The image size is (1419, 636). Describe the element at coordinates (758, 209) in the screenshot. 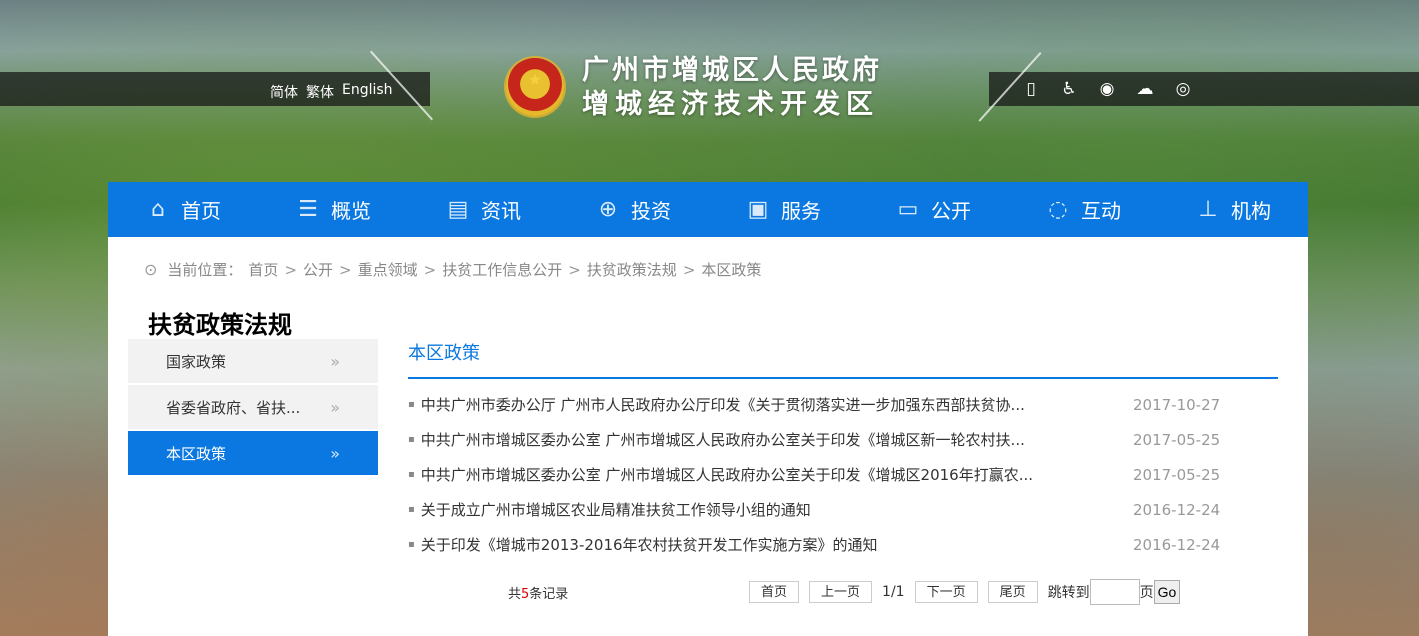

I see `briefcase-icon: ▣` at that location.